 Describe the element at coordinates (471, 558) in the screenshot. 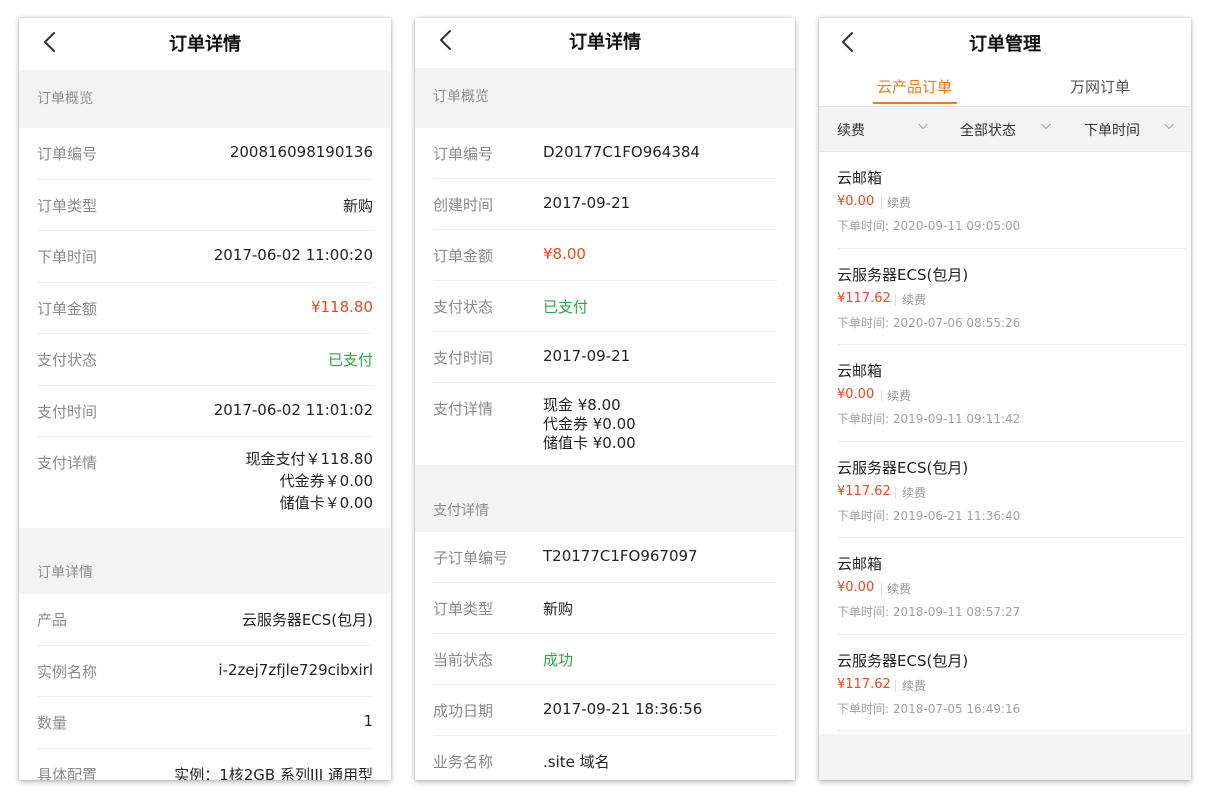

I see `row-label: 子订单编号` at that location.